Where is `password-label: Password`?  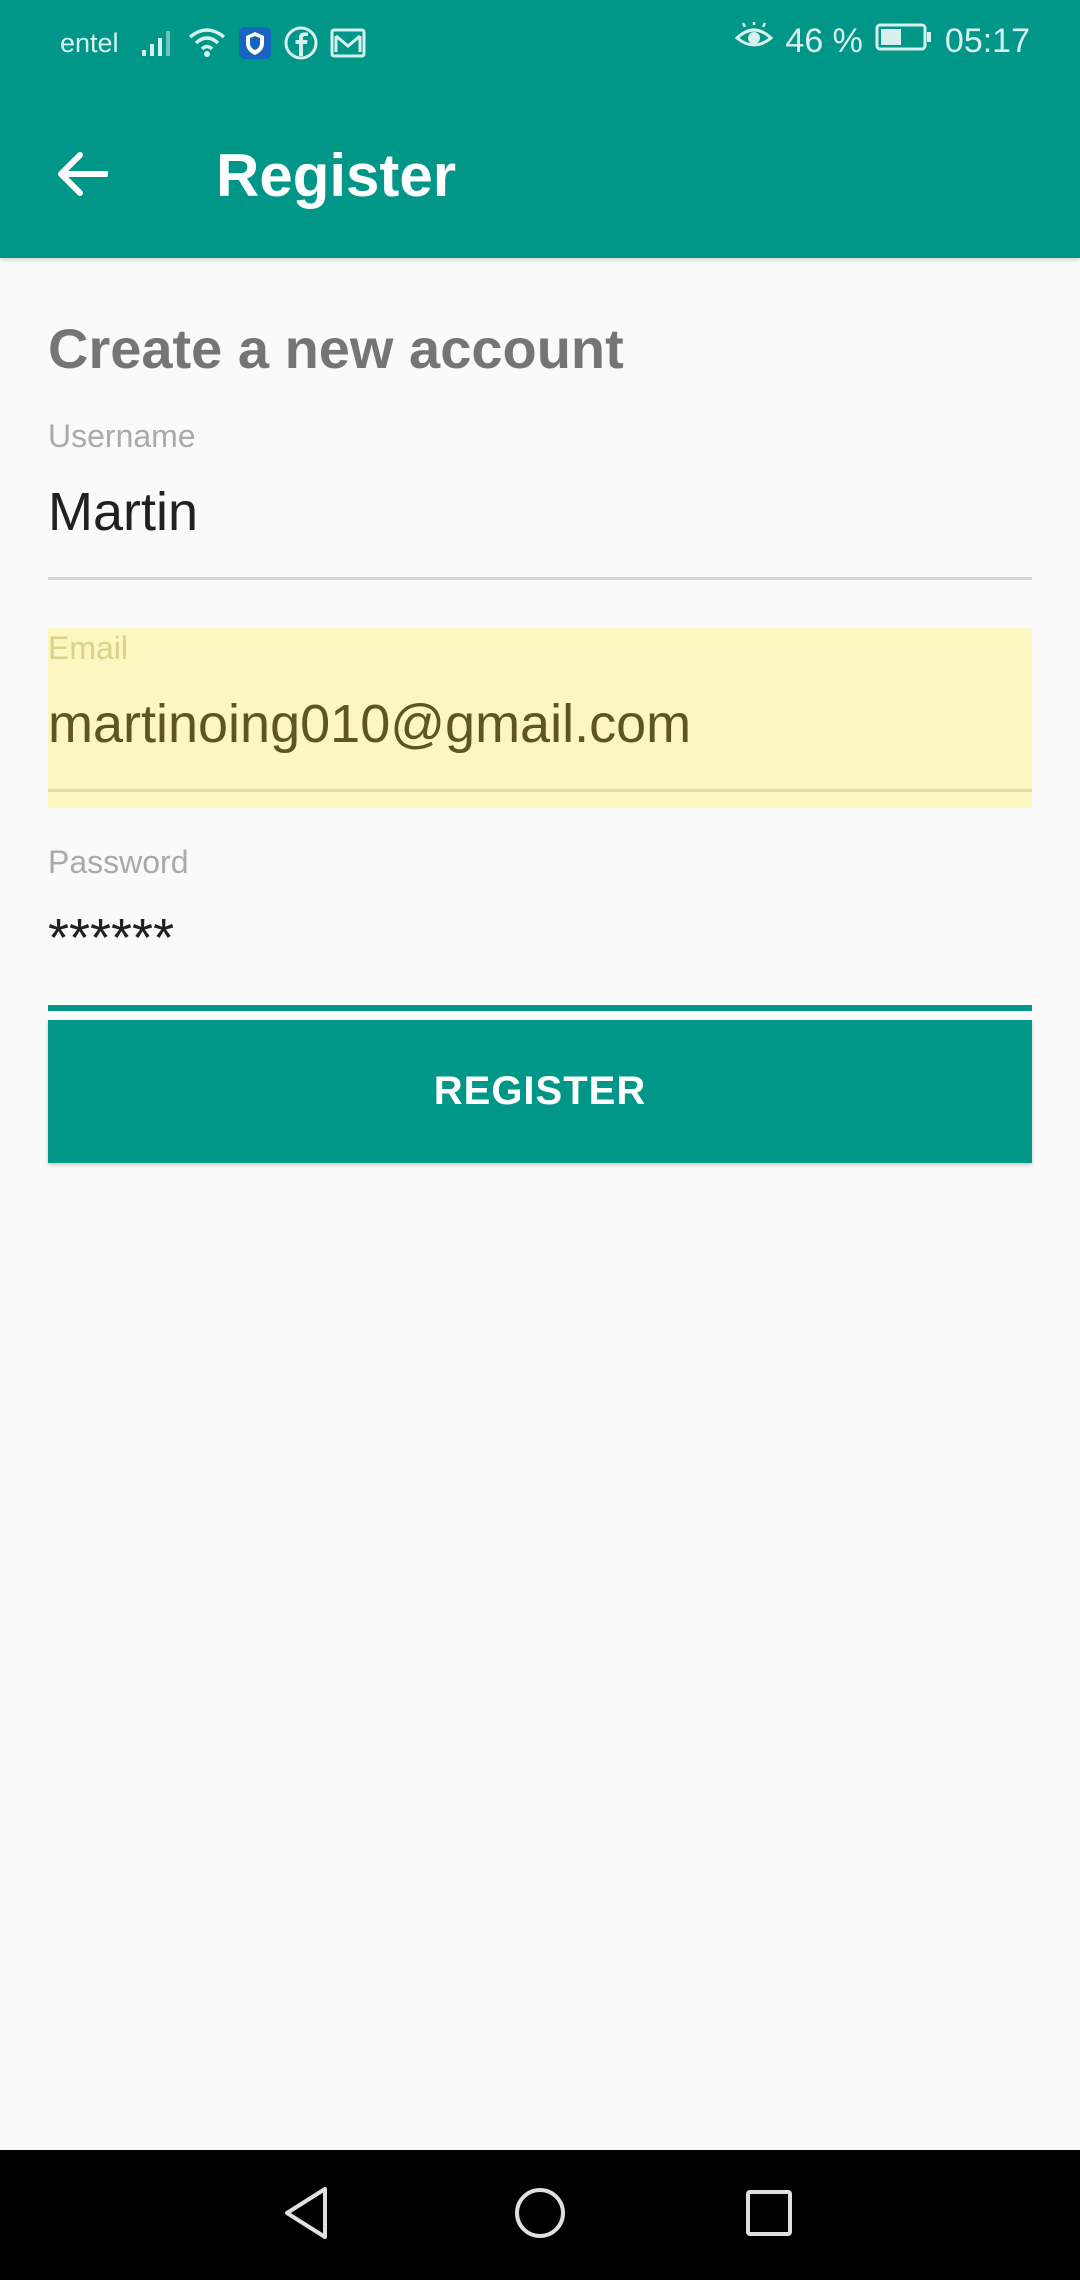 password-label: Password is located at coordinates (118, 862).